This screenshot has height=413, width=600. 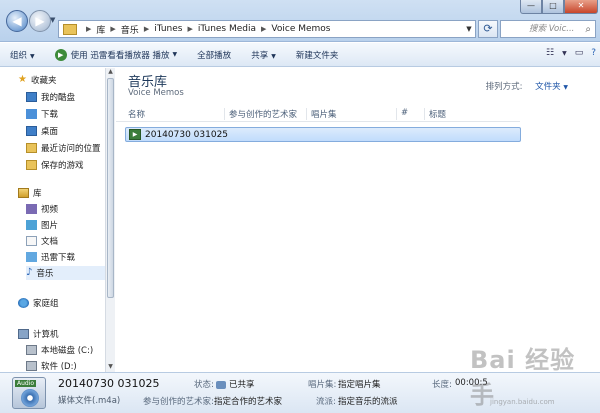 I want to click on status-label: 状态:, so click(x=204, y=385).